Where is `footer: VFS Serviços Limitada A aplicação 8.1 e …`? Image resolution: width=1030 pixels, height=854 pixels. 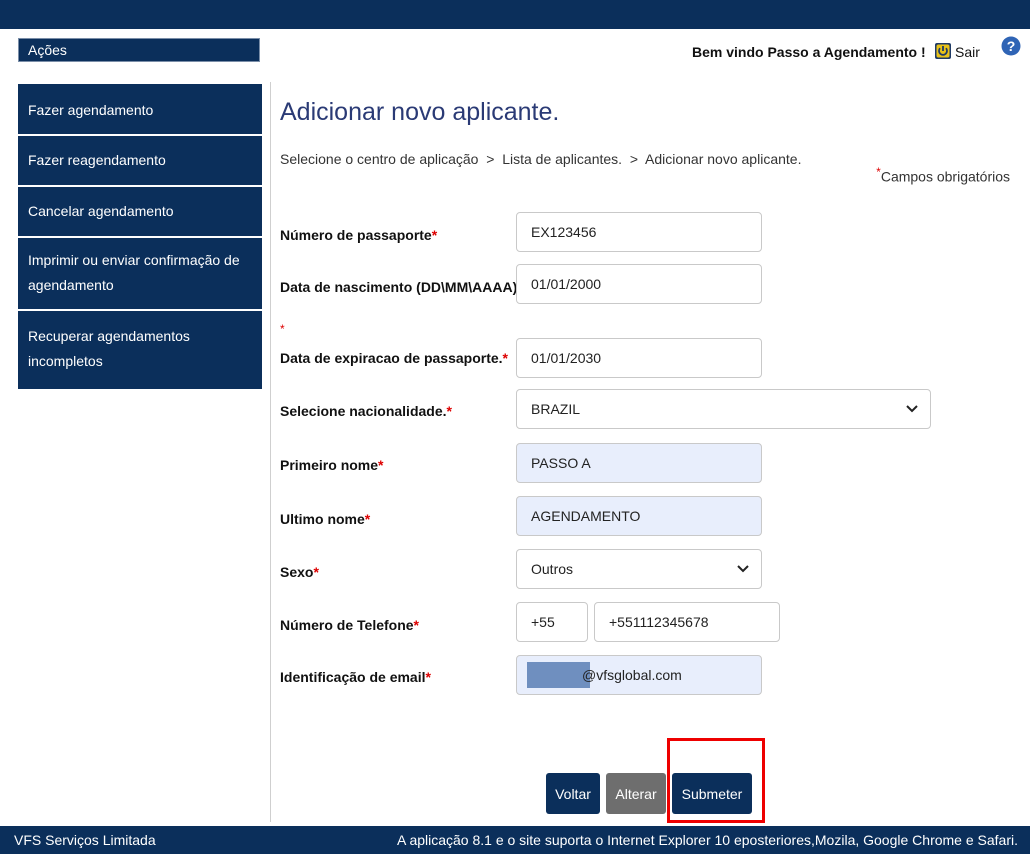
footer: VFS Serviços Limitada A aplicação 8.1 e … is located at coordinates (515, 840).